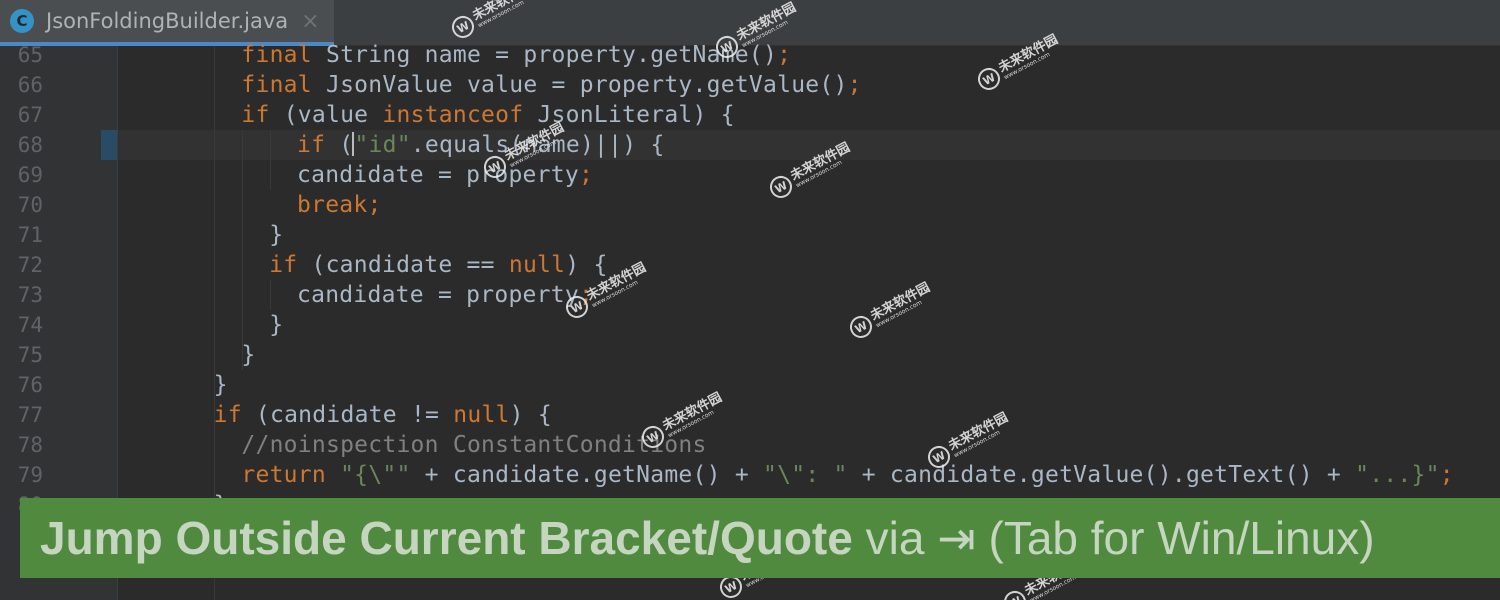  I want to click on code-line: 70 break;, so click(750, 205).